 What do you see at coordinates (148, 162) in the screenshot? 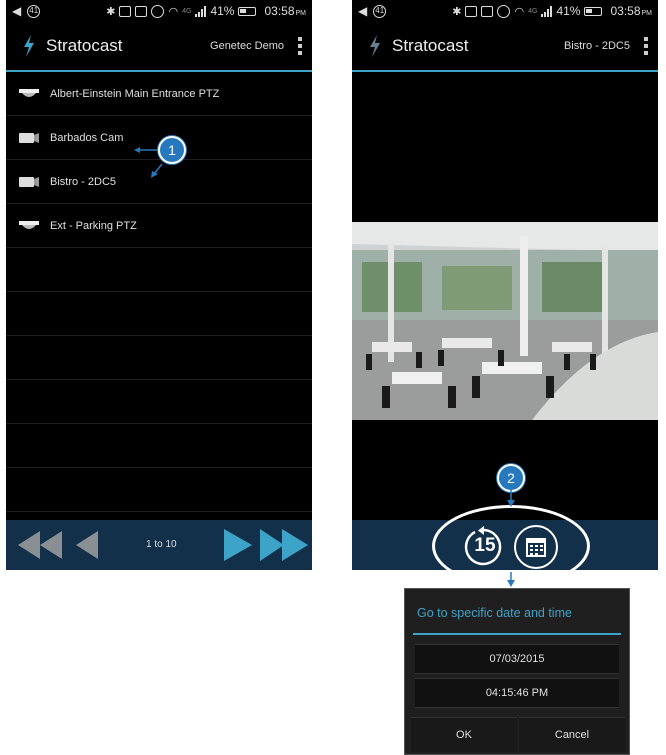
I see `callout-arrows-icon` at bounding box center [148, 162].